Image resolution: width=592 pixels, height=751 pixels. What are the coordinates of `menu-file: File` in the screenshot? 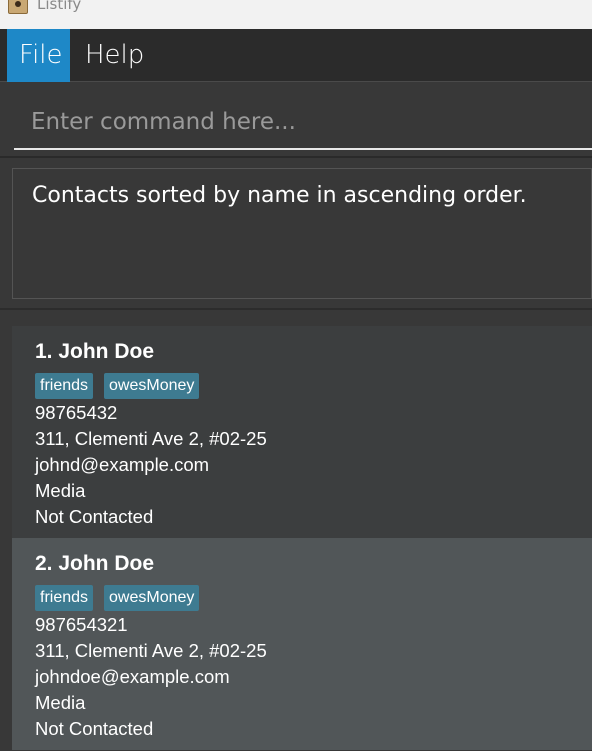 It's located at (38, 55).